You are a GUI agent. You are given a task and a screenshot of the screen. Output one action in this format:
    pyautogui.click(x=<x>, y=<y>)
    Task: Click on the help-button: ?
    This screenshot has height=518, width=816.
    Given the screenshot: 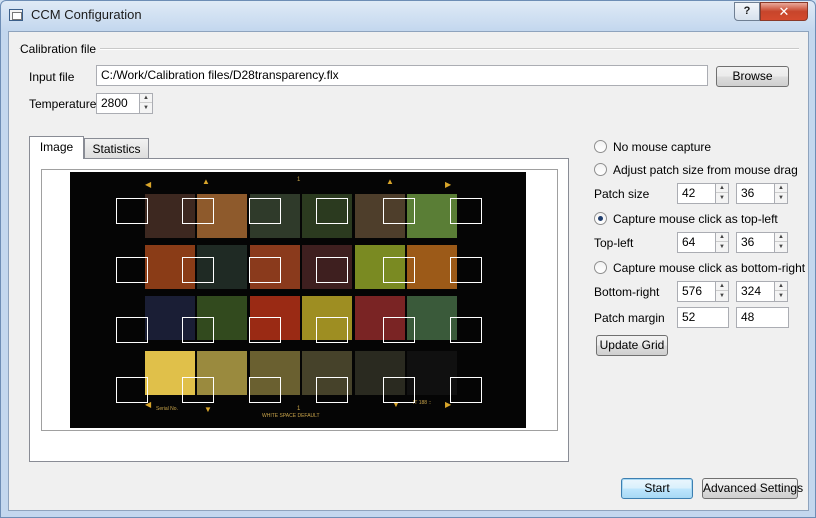 What is the action you would take?
    pyautogui.click(x=747, y=11)
    